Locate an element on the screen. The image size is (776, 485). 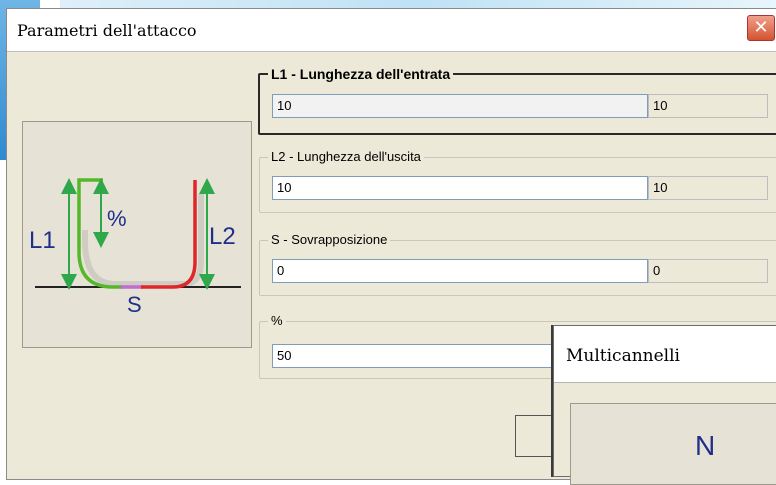
entry-length-input: 10 is located at coordinates (460, 106).